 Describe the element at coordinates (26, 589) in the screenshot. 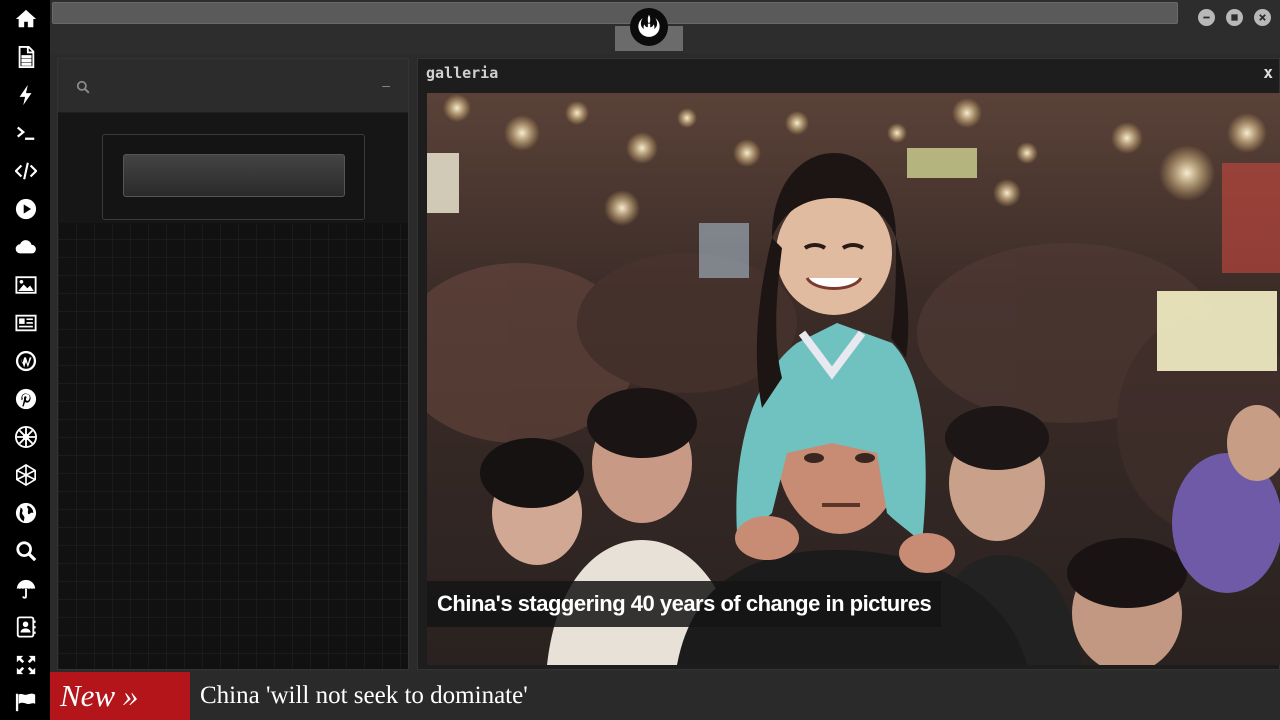

I see `umbrella-icon` at that location.